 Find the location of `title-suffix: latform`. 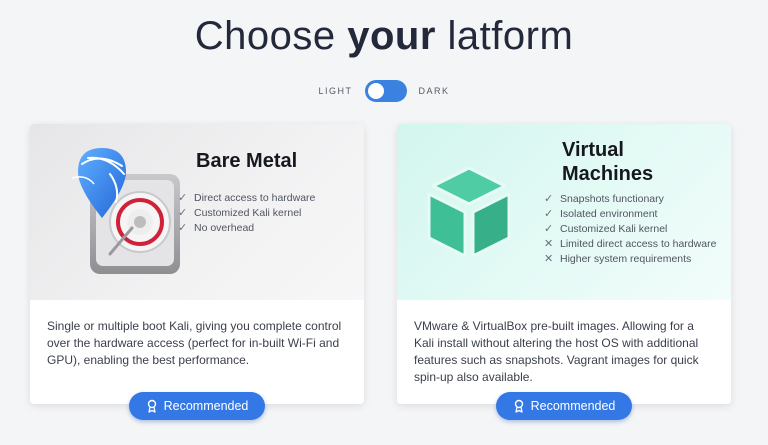

title-suffix: latform is located at coordinates (504, 36).